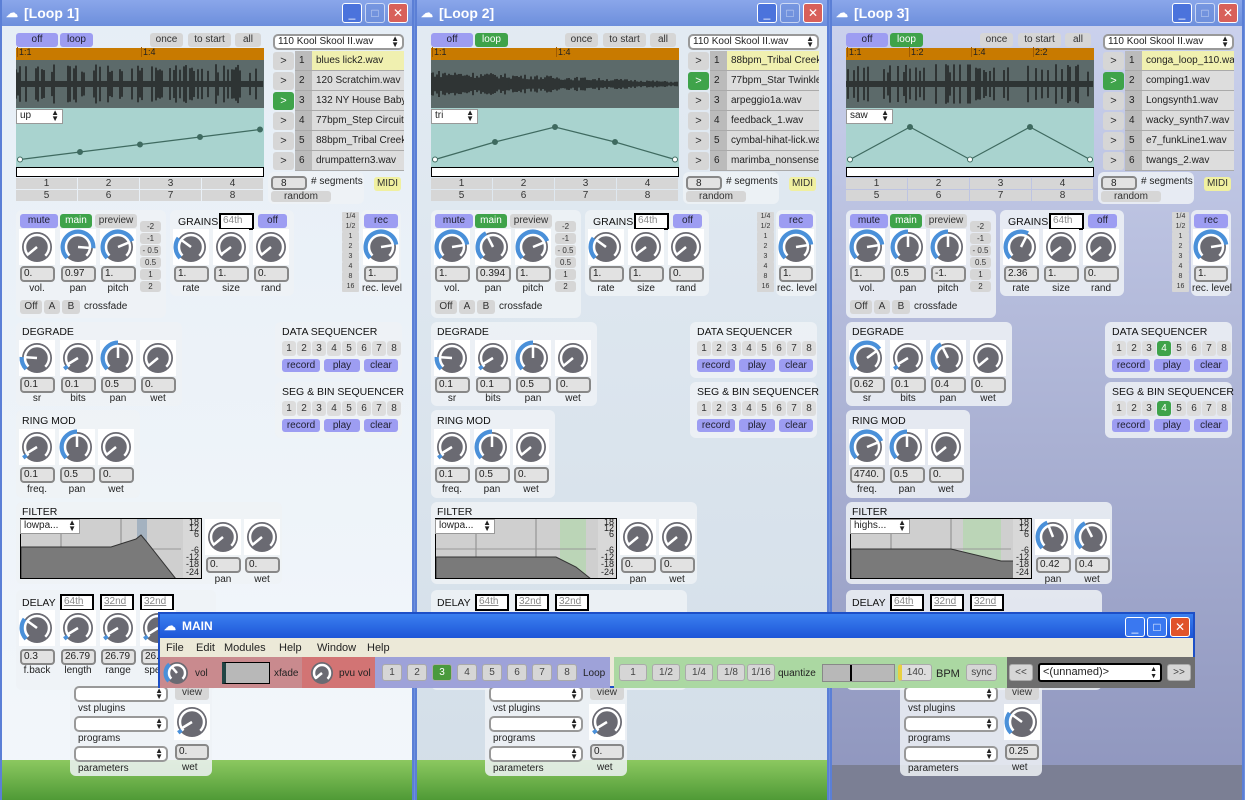 Image resolution: width=1245 pixels, height=800 pixels. Describe the element at coordinates (1211, 247) in the screenshot. I see `rec-level-knob` at that location.